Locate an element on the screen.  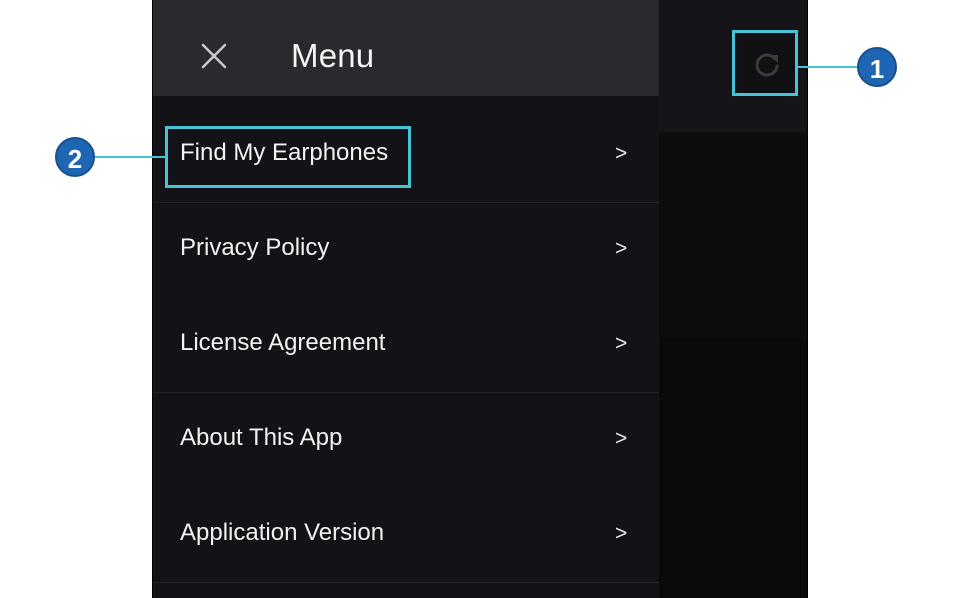
menu-item-privacy-policy: Privacy Policy > is located at coordinates (406, 250).